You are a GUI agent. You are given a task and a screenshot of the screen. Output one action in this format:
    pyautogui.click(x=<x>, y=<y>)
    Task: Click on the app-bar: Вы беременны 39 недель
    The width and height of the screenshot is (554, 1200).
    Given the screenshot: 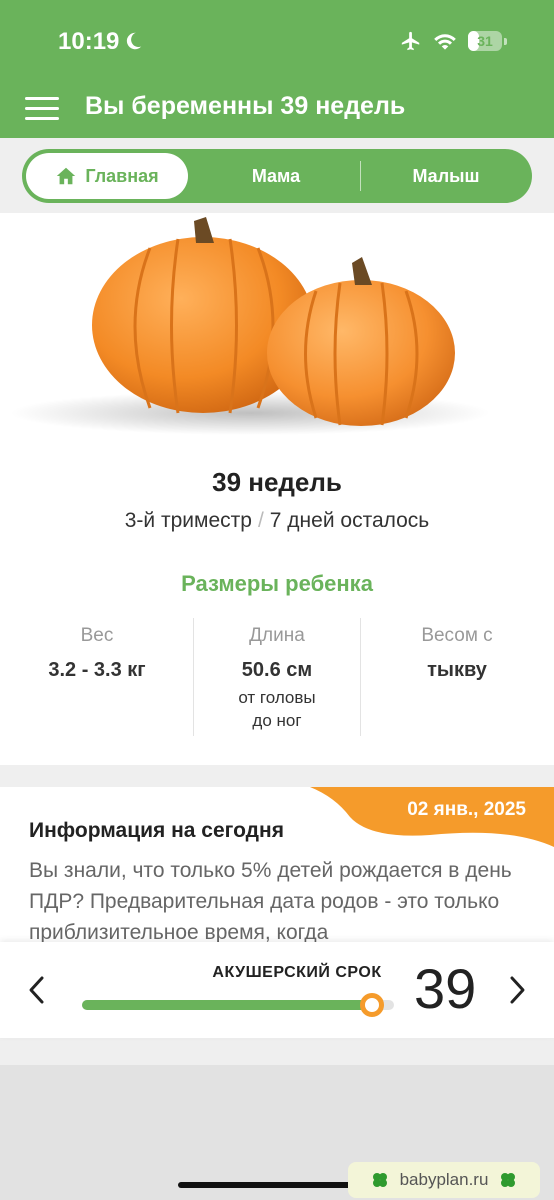 What is the action you would take?
    pyautogui.click(x=277, y=109)
    